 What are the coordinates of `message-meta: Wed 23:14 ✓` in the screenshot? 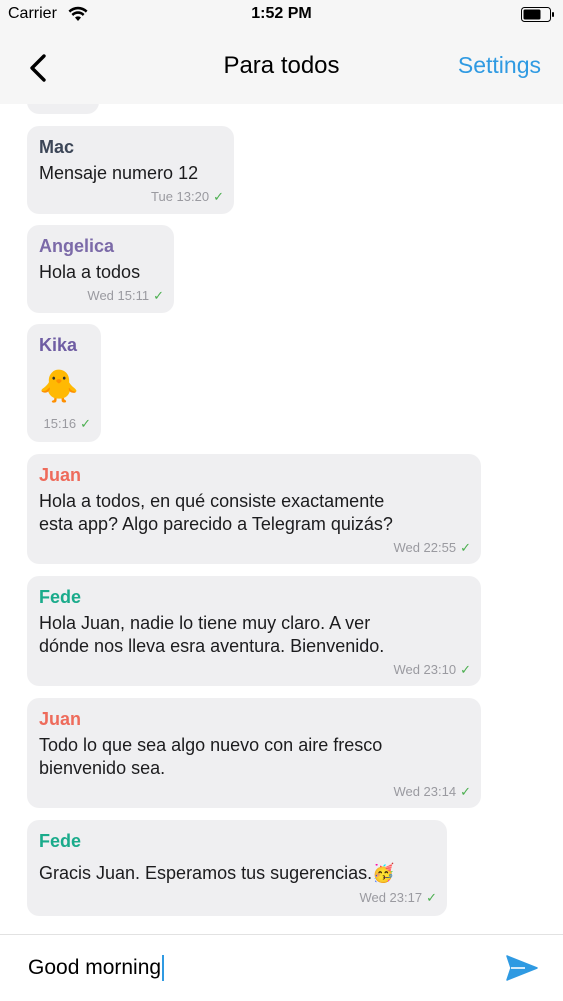 It's located at (432, 792).